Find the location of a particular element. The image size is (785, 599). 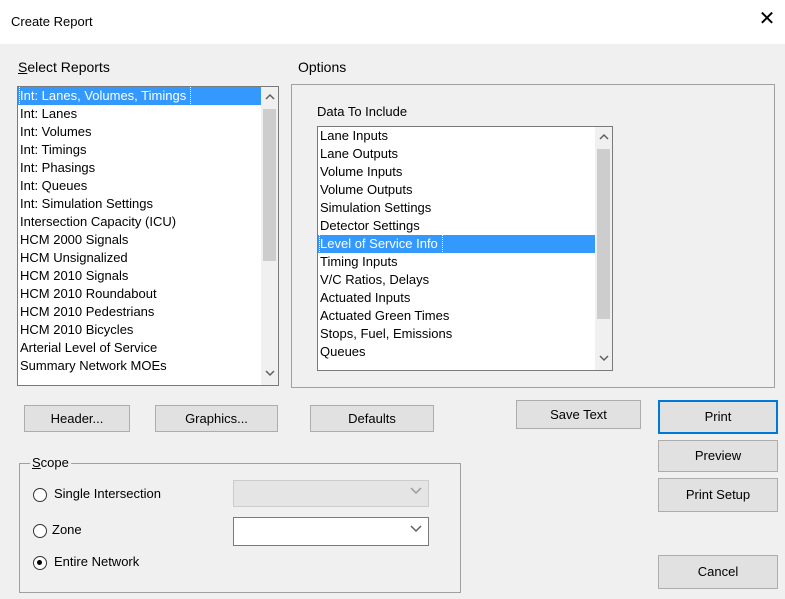

report-list-item: HCM 2000 Signals is located at coordinates (148, 240).